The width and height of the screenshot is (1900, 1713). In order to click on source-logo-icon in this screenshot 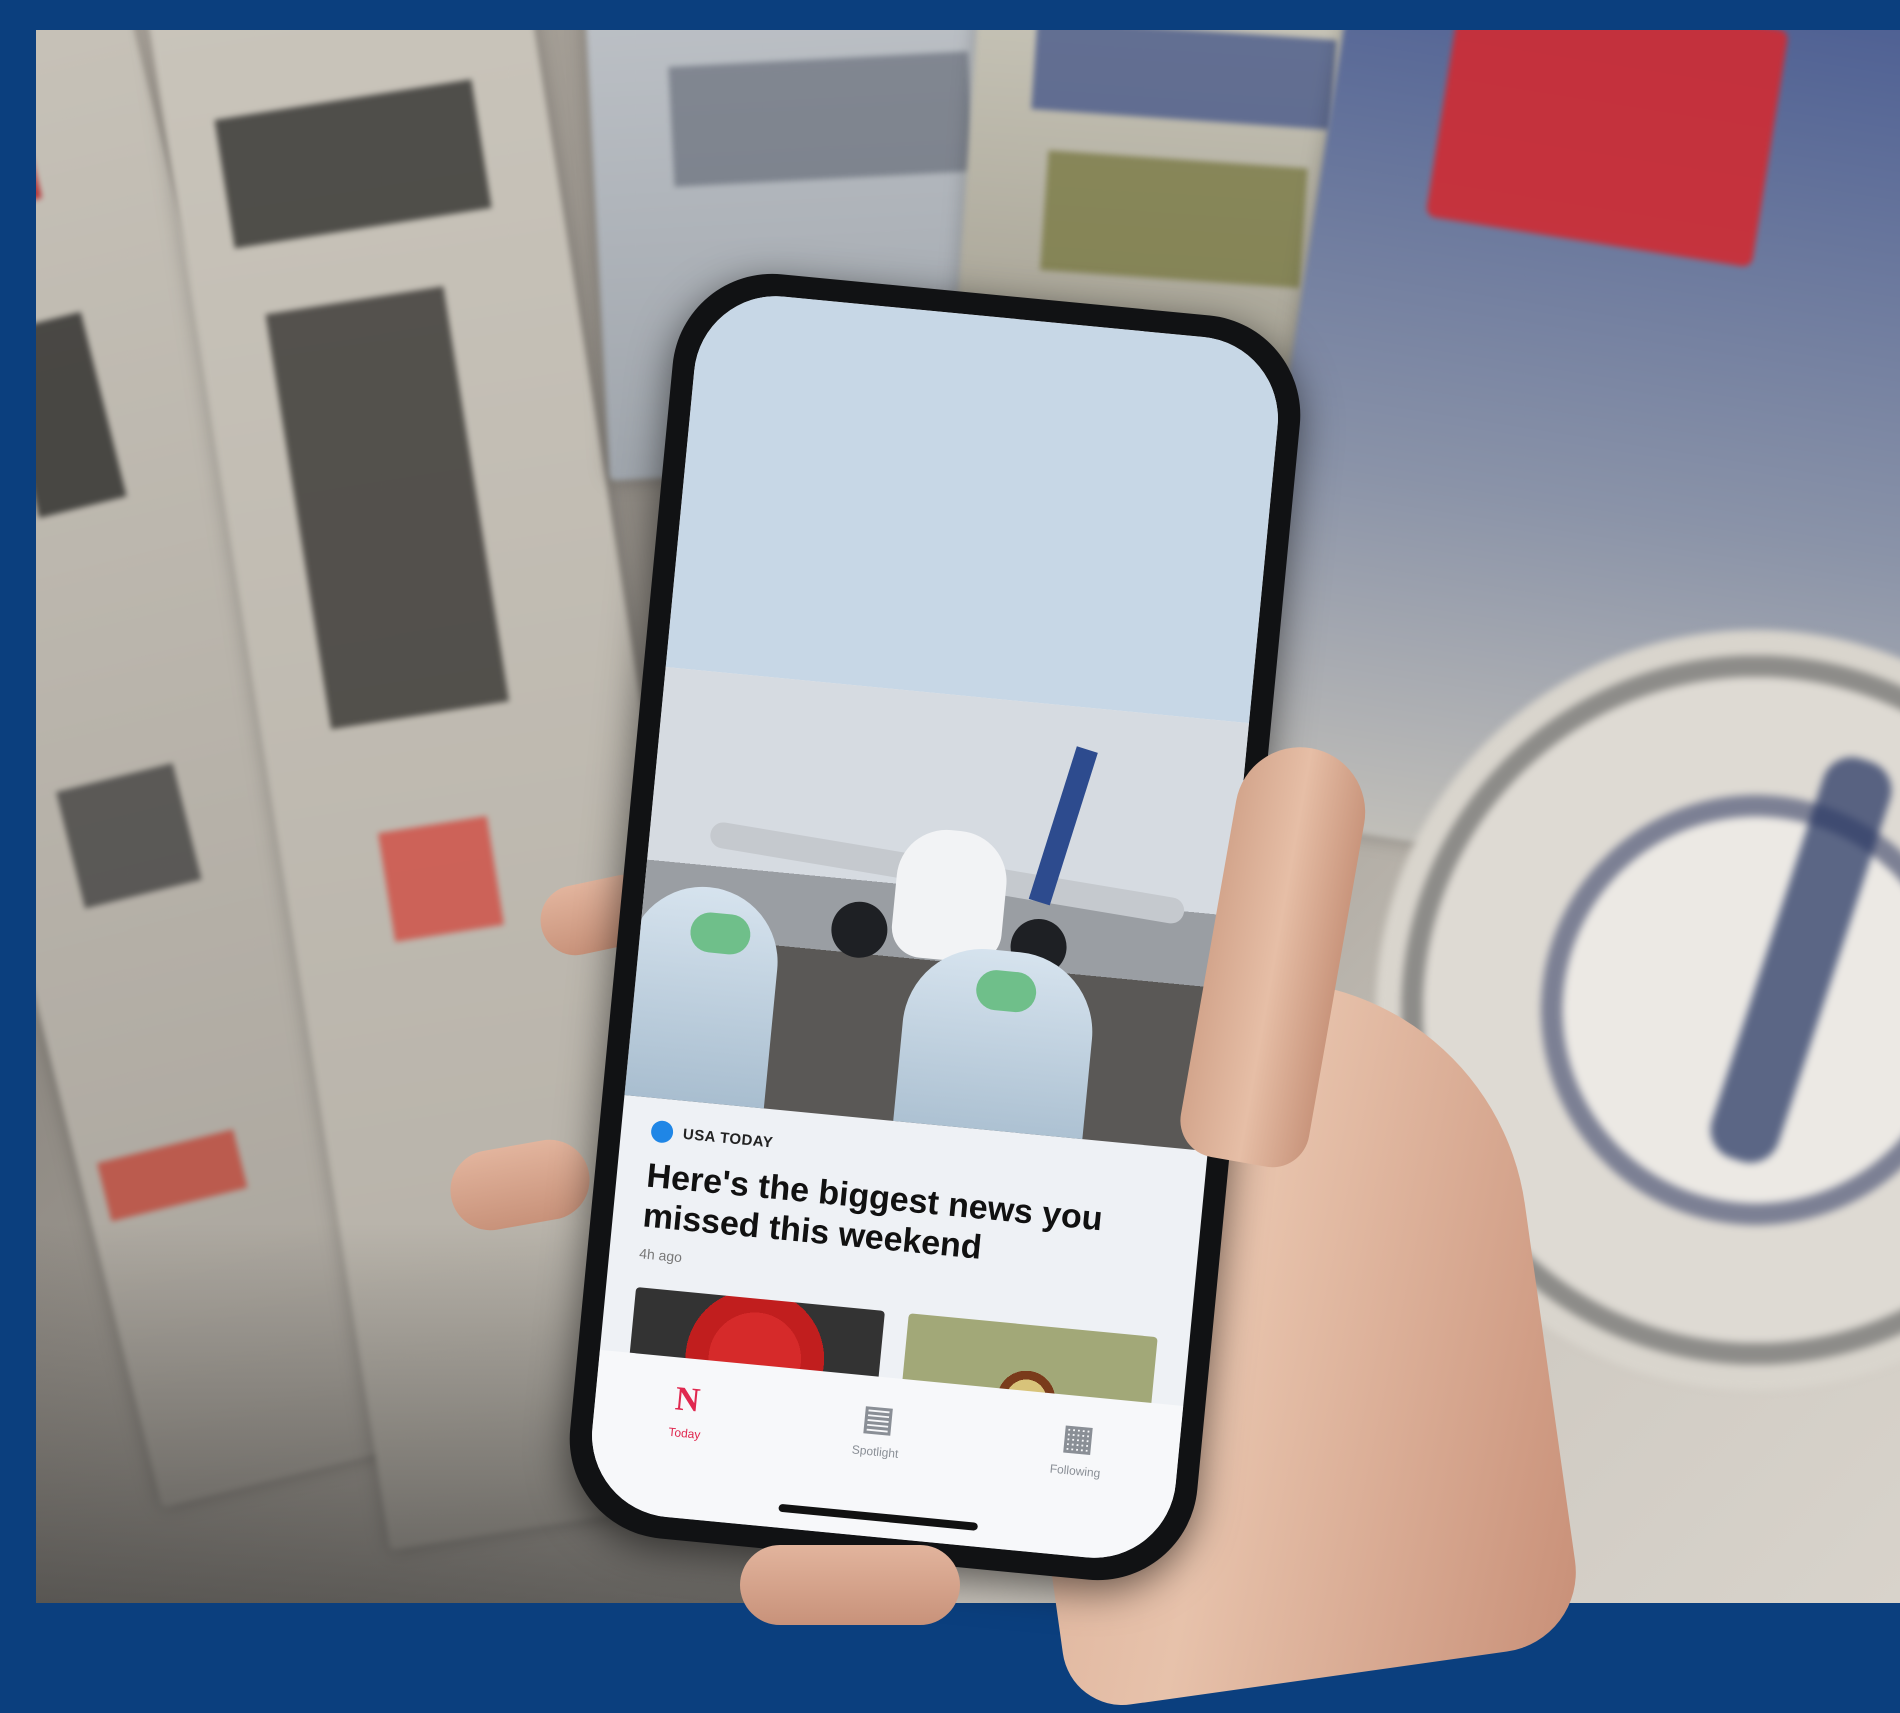, I will do `click(662, 1131)`.